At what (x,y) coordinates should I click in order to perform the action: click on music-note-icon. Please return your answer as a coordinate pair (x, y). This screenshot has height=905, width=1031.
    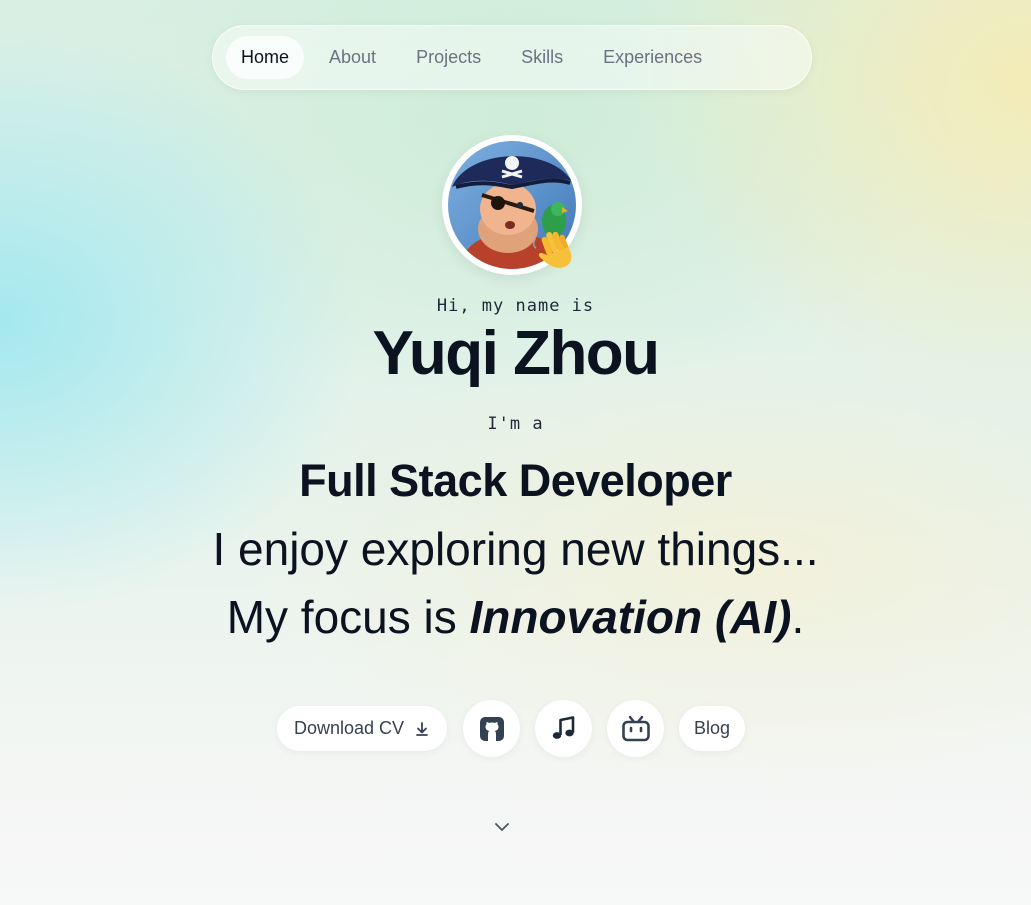
    Looking at the image, I should click on (563, 727).